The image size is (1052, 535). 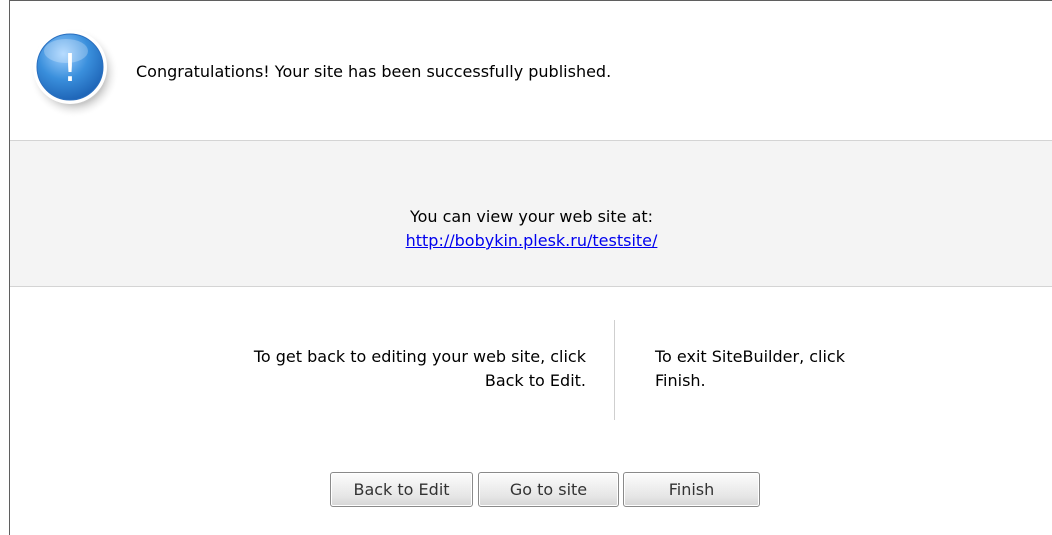 I want to click on go-to-site-button: Go to site, so click(x=548, y=489).